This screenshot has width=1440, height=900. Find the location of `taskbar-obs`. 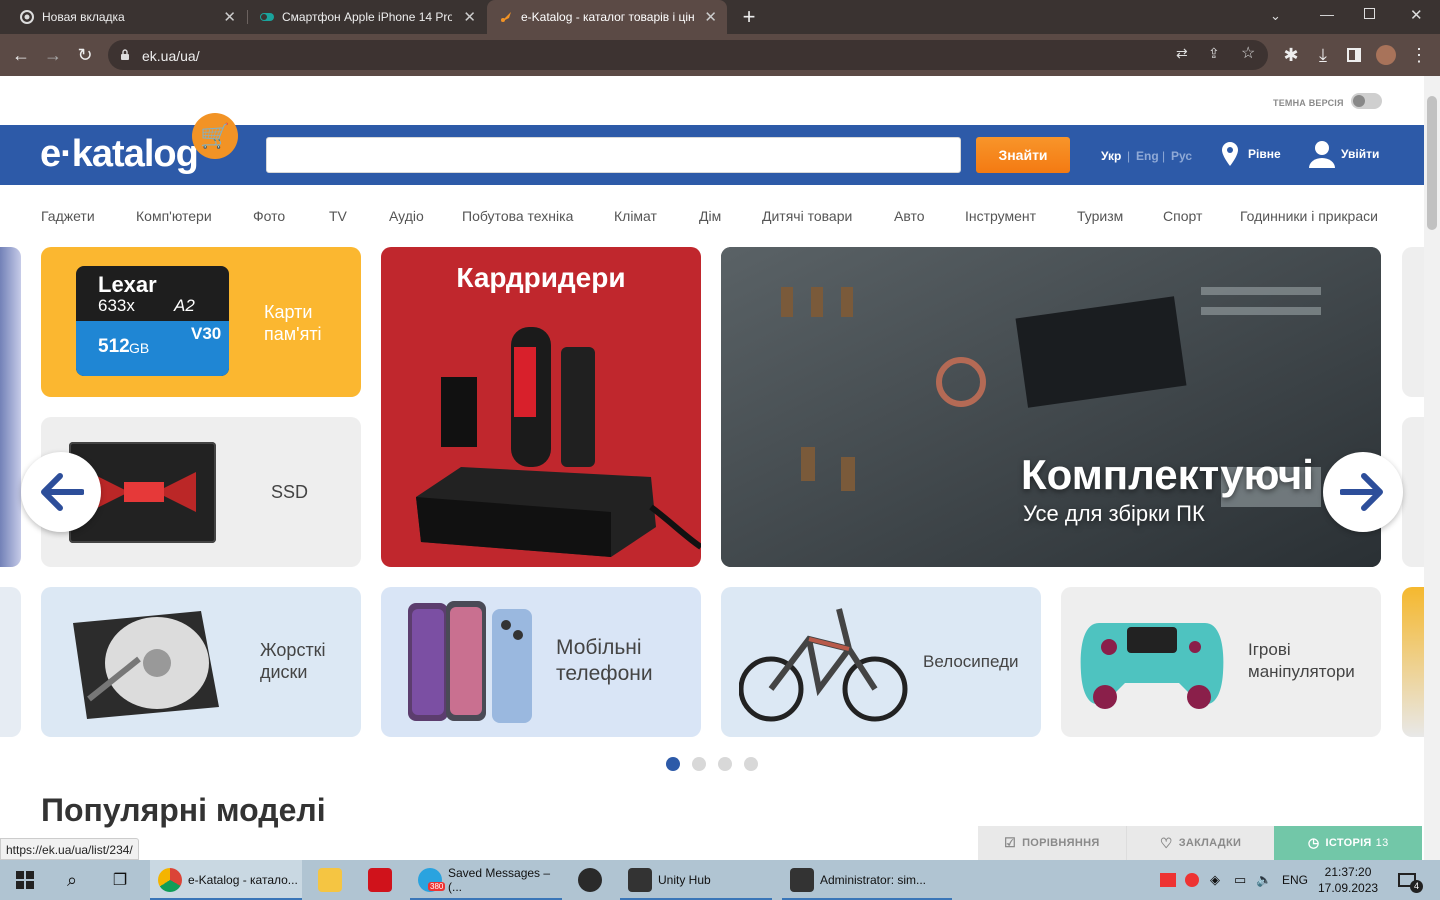

taskbar-obs is located at coordinates (592, 880).